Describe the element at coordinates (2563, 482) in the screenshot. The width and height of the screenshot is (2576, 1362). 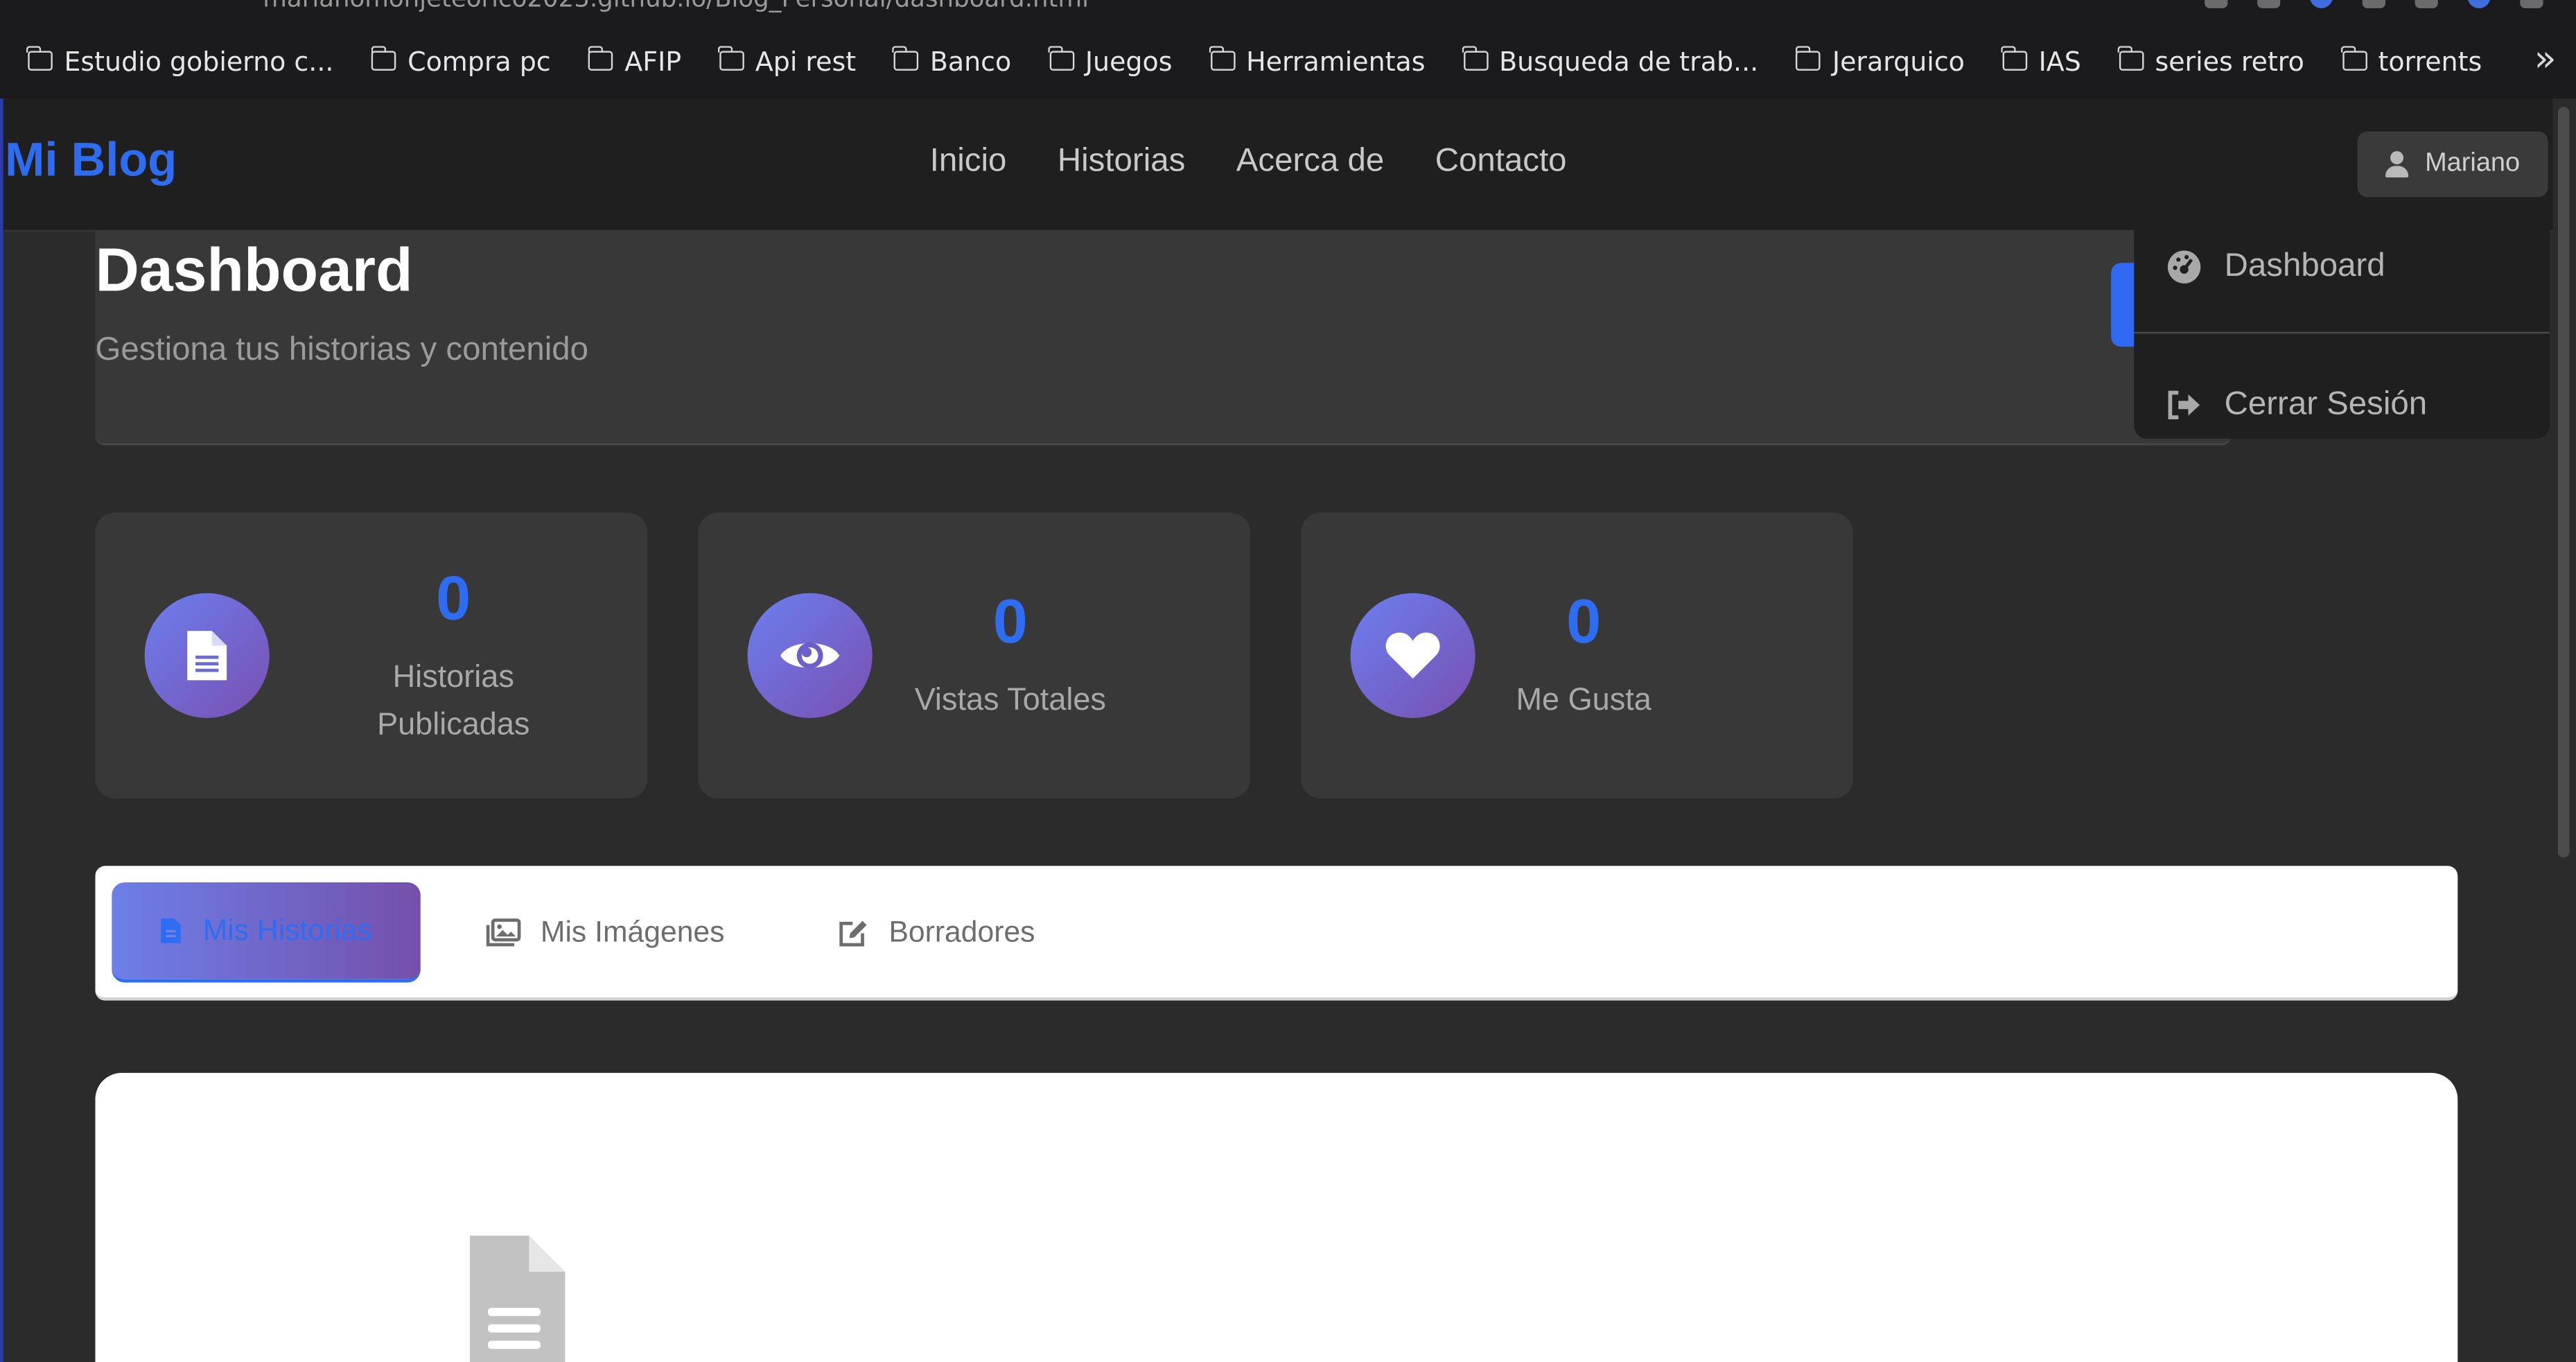
I see `scrollbar-thumb` at that location.